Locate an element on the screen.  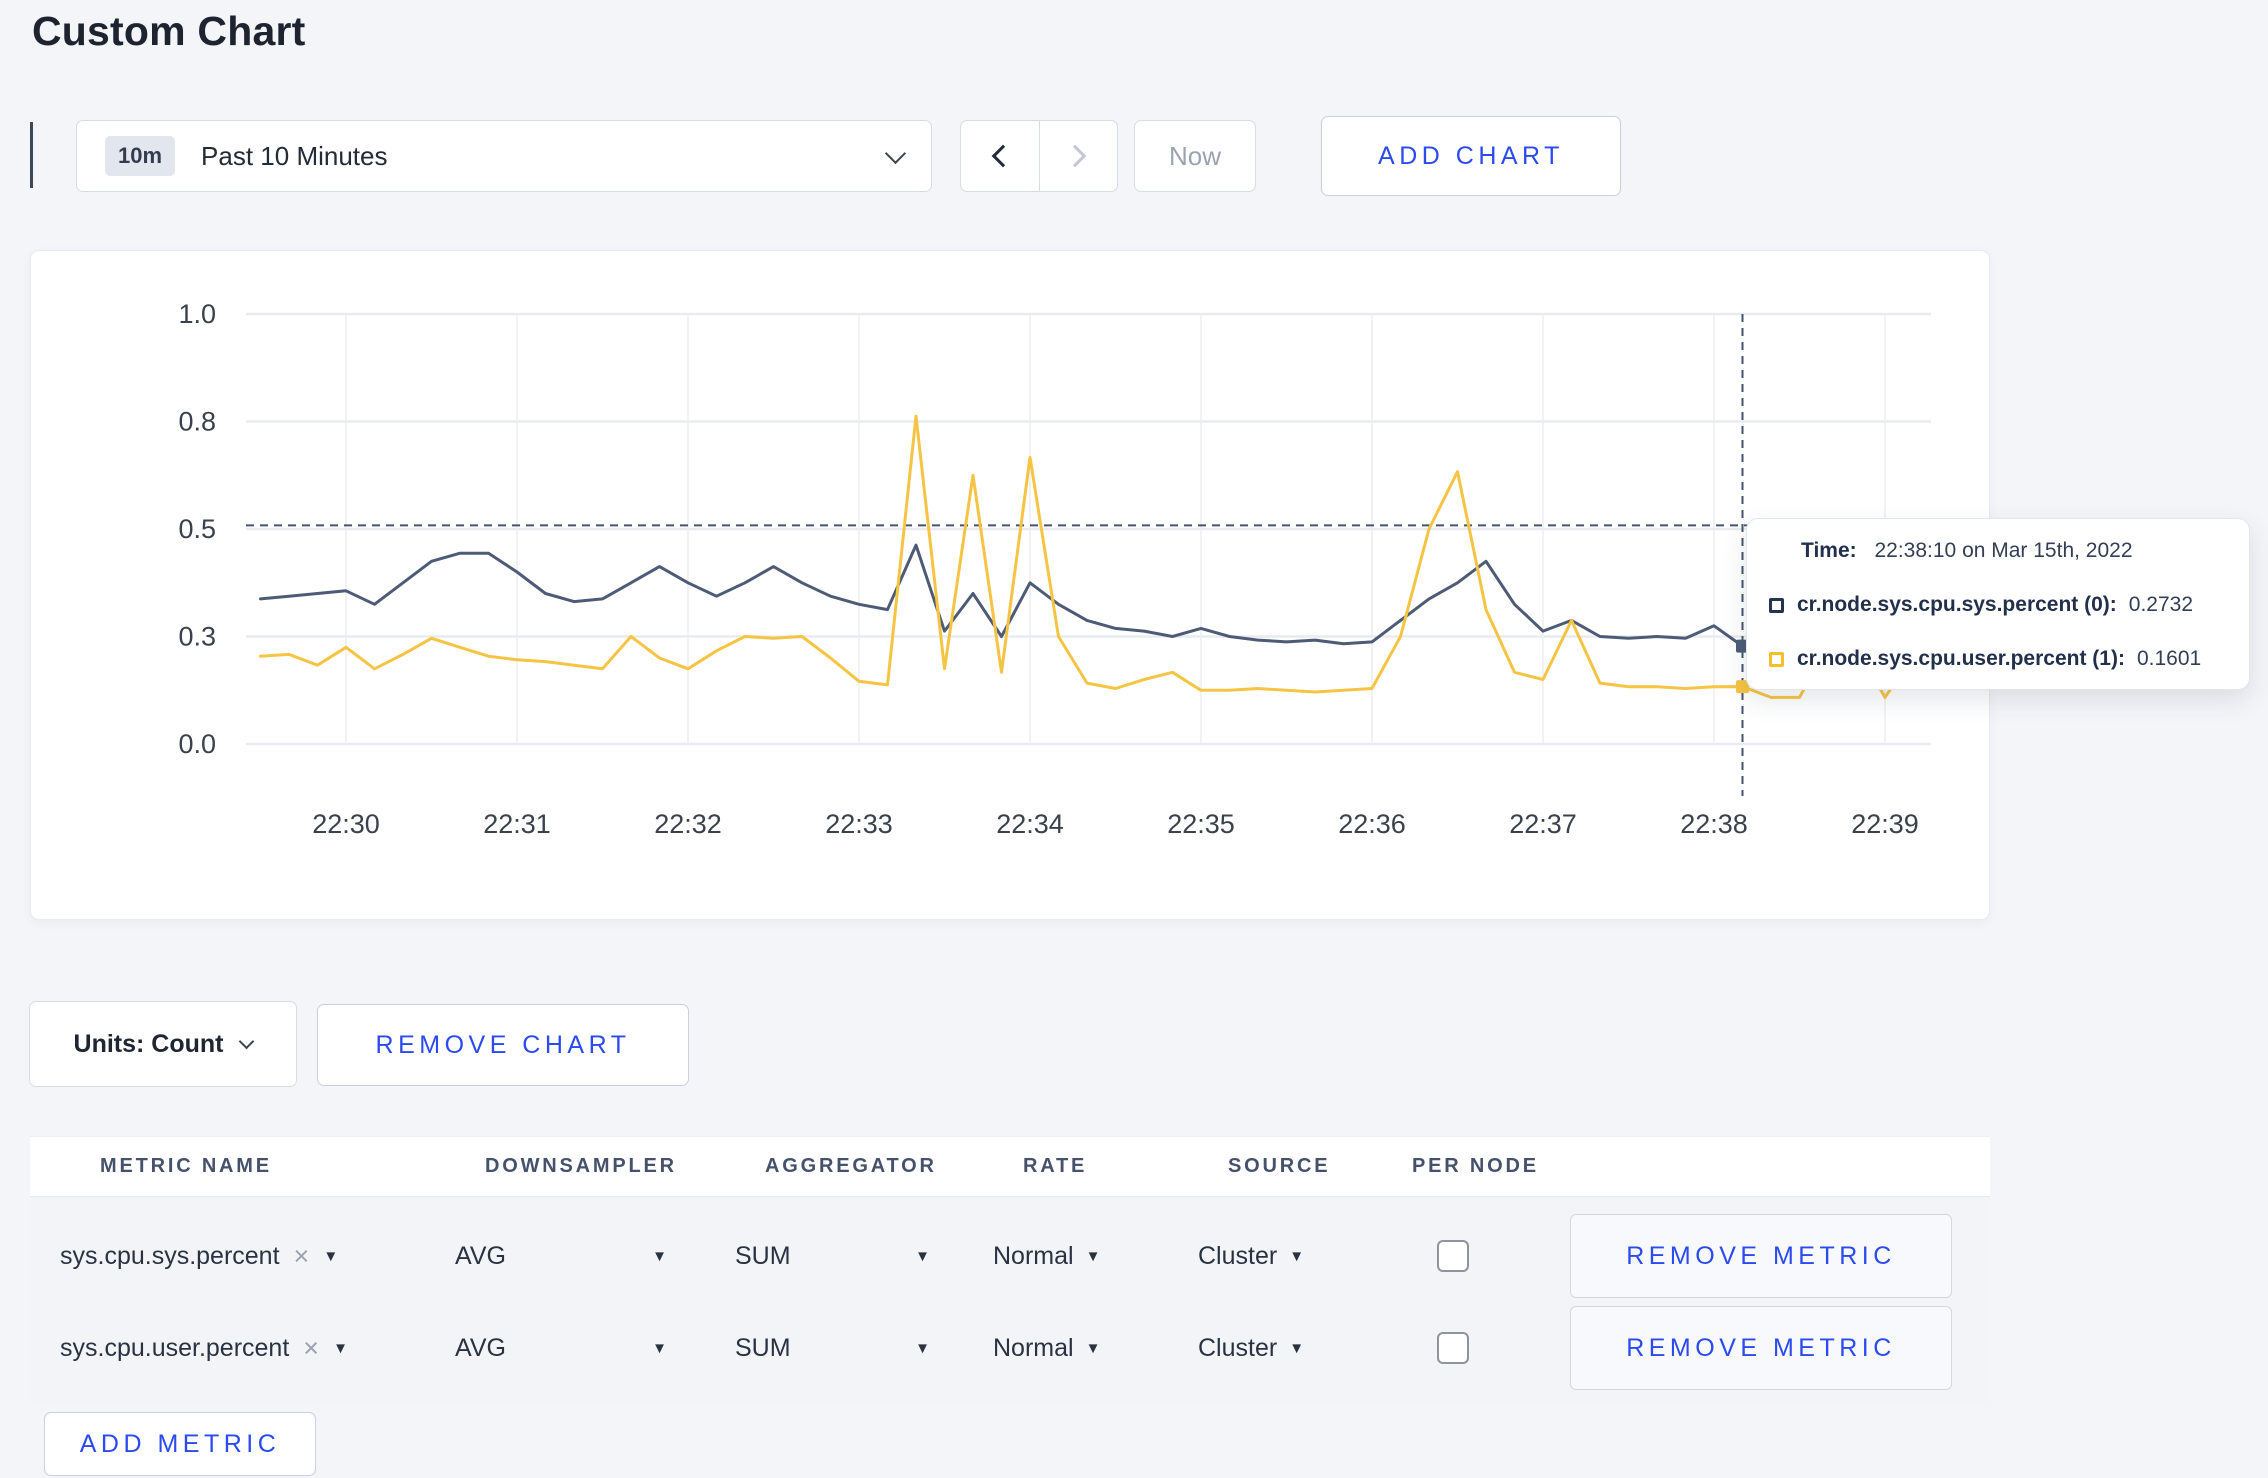
svg-text: 1.0 is located at coordinates (197, 314).